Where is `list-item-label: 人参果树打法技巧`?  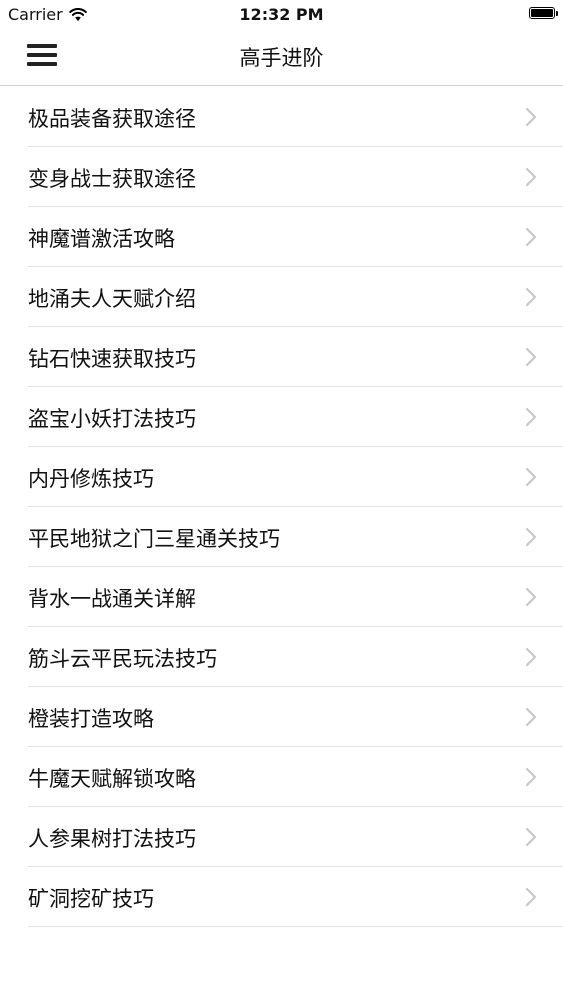 list-item-label: 人参果树打法技巧 is located at coordinates (112, 839).